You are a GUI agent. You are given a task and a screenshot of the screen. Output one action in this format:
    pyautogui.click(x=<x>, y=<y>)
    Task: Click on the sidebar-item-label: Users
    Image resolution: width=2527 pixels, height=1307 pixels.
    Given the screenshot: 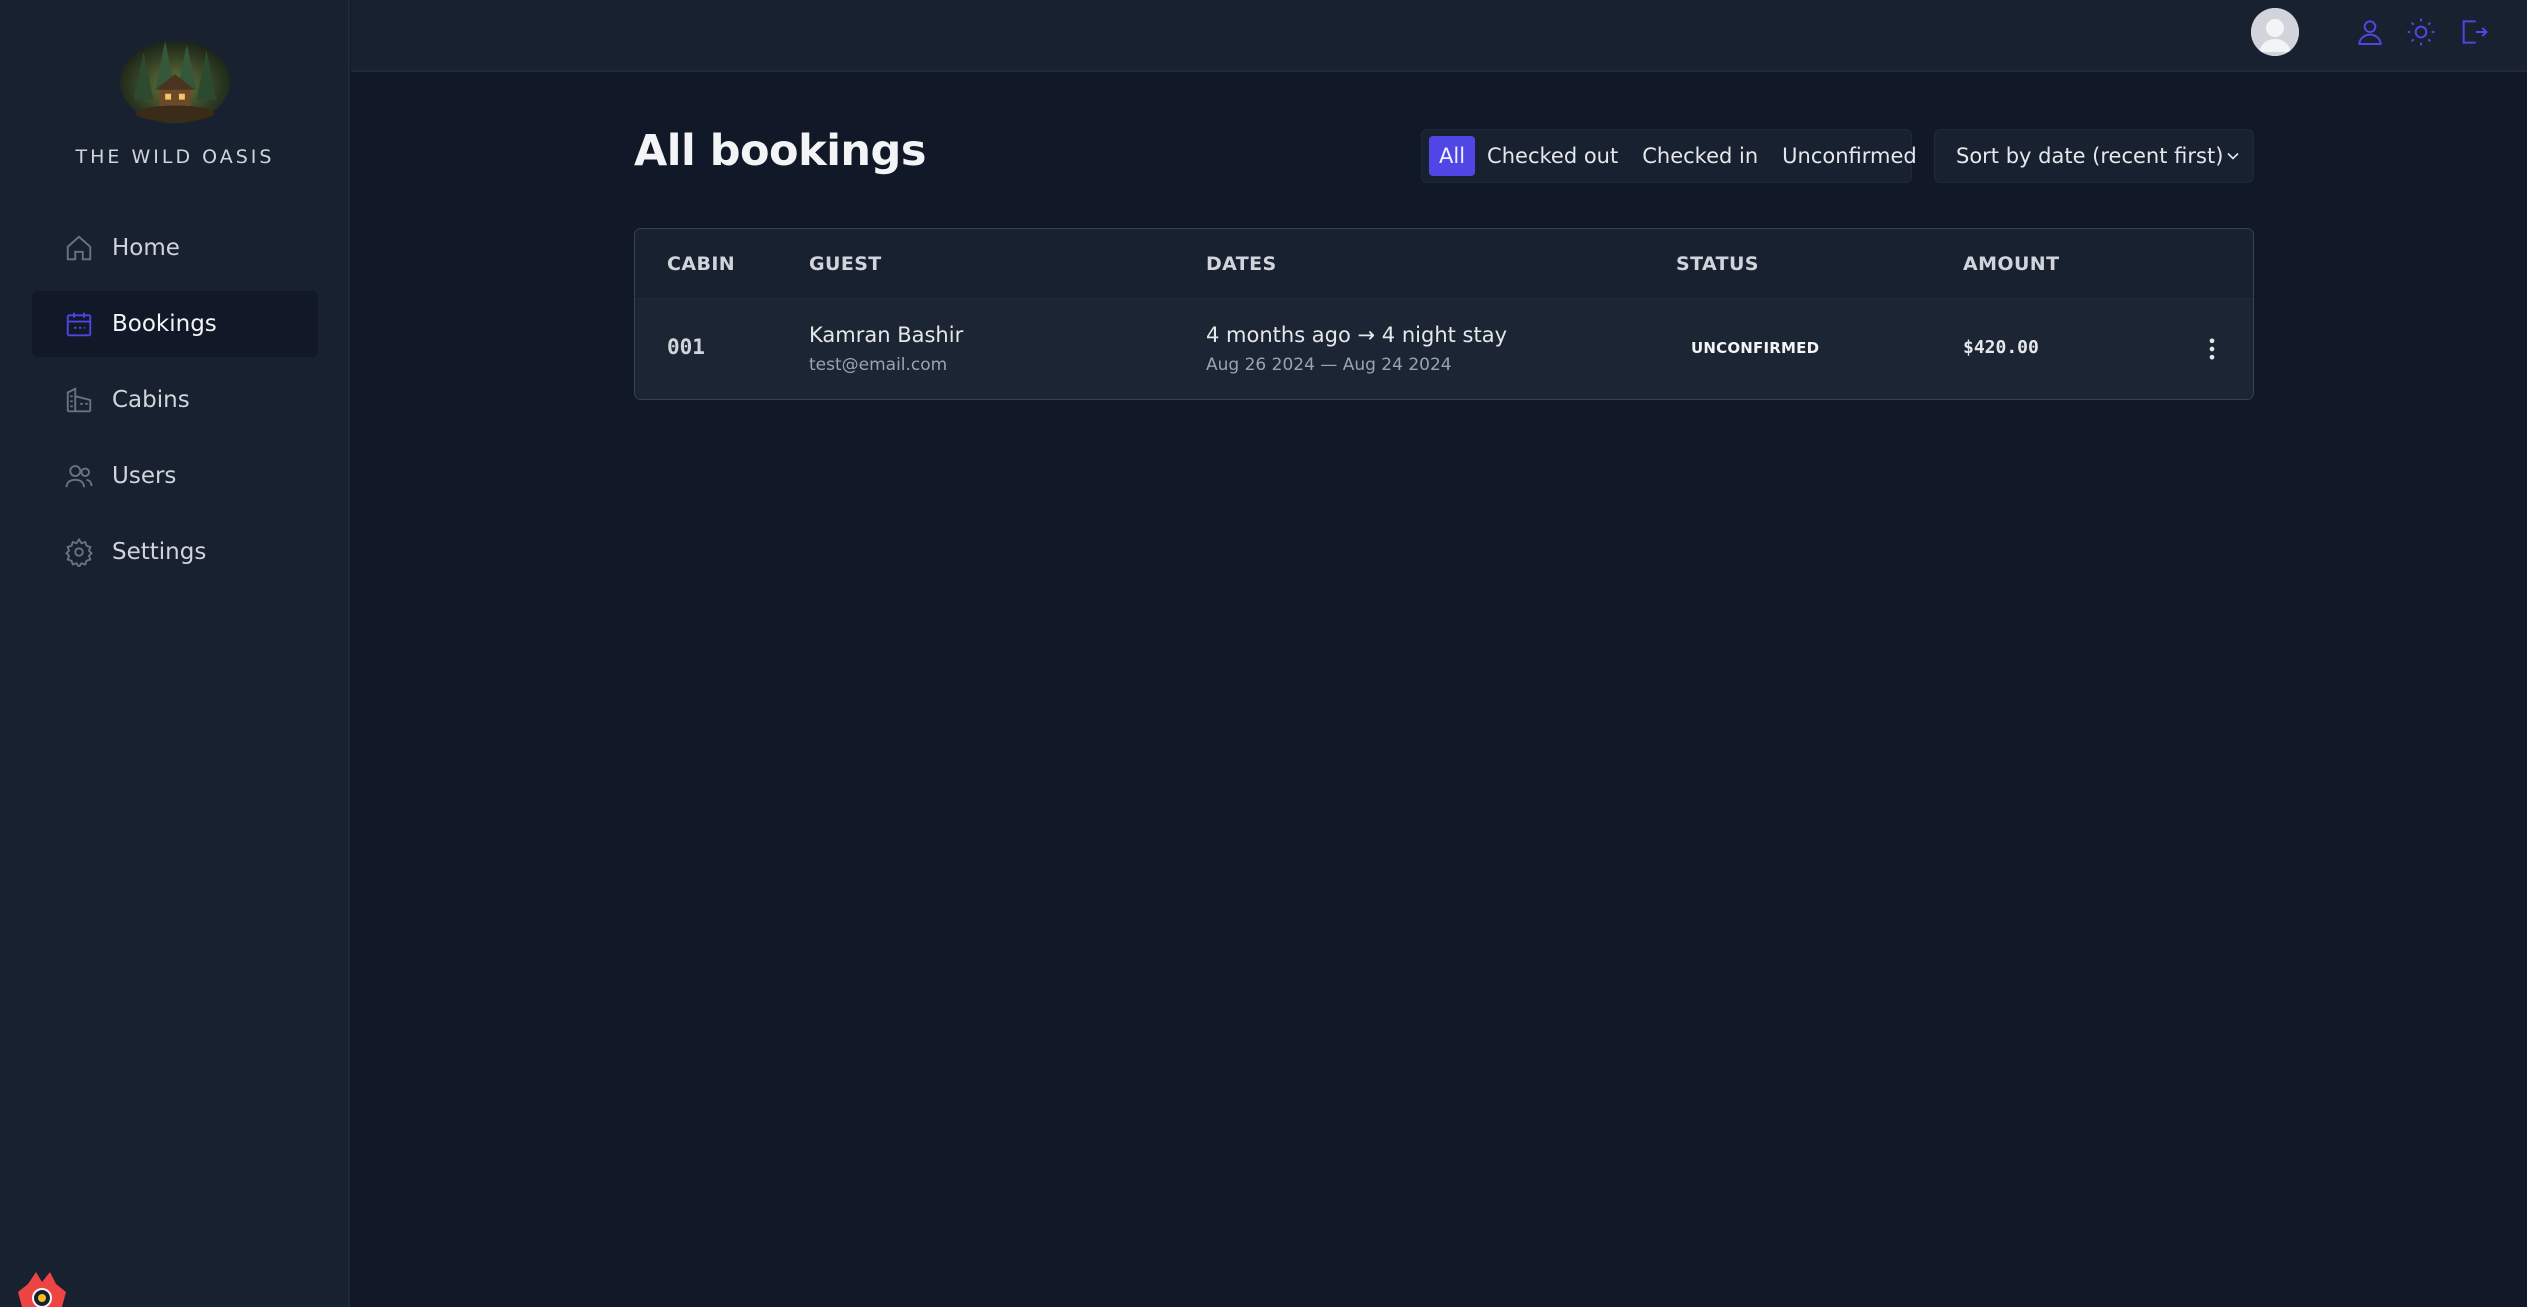 What is the action you would take?
    pyautogui.click(x=144, y=476)
    